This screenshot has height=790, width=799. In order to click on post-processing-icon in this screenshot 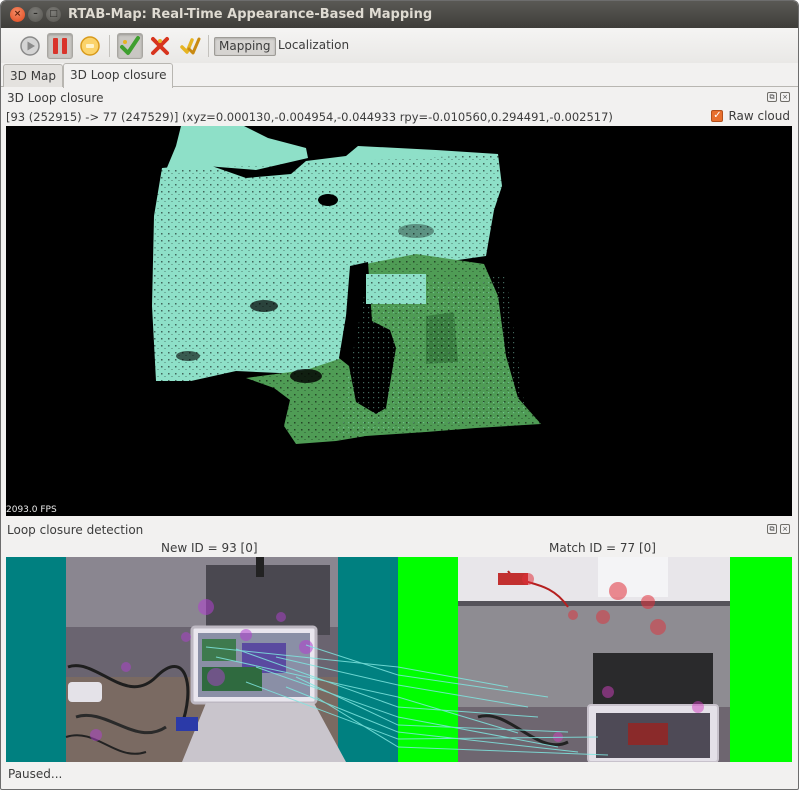, I will do `click(190, 46)`.